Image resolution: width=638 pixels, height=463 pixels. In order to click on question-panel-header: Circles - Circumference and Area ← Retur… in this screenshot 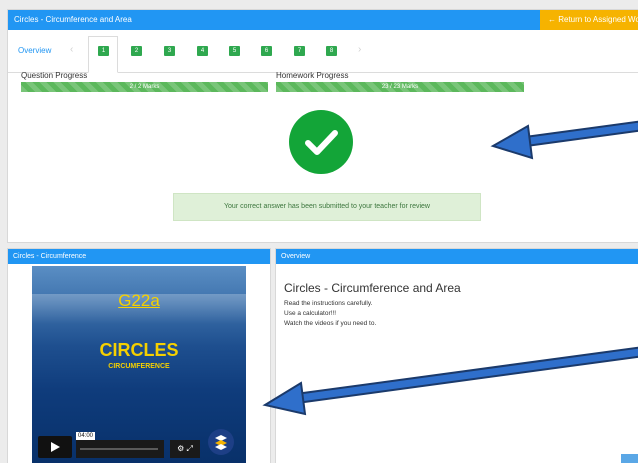, I will do `click(323, 20)`.